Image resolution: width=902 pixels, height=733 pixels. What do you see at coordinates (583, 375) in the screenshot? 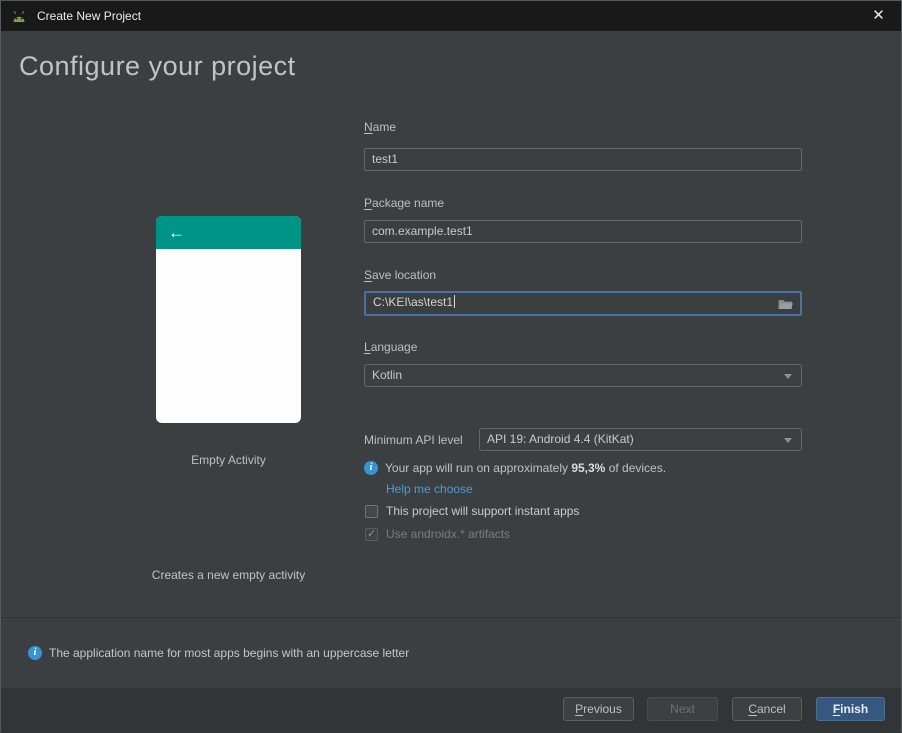
I see `language-dropdown: Kotlin` at bounding box center [583, 375].